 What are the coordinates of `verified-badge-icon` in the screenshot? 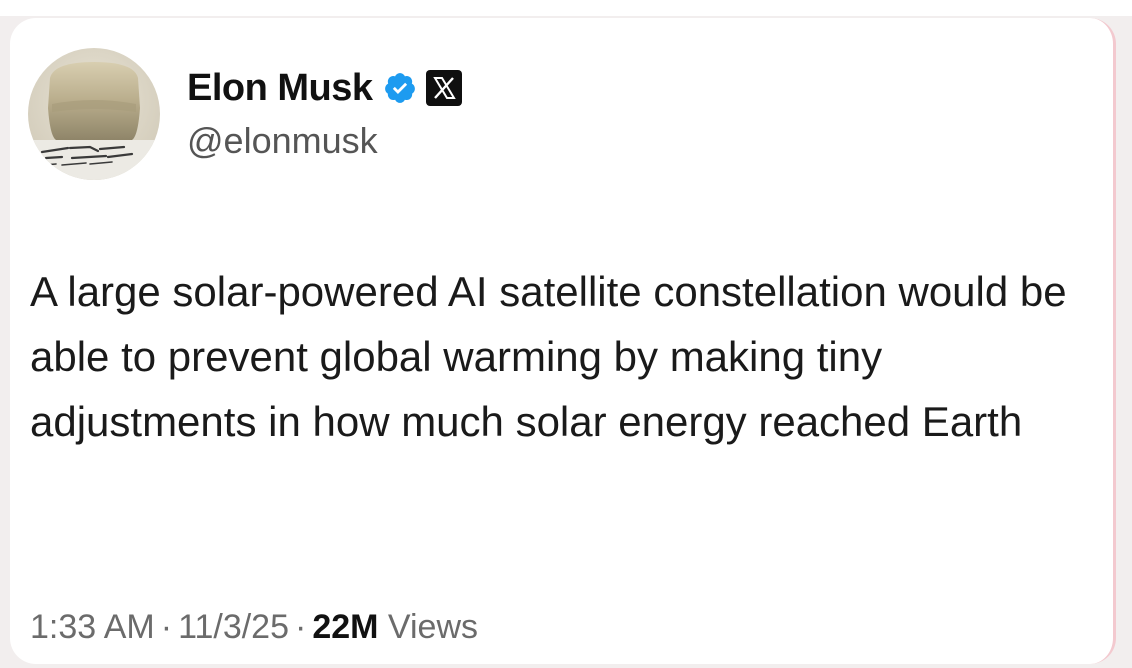 It's located at (400, 88).